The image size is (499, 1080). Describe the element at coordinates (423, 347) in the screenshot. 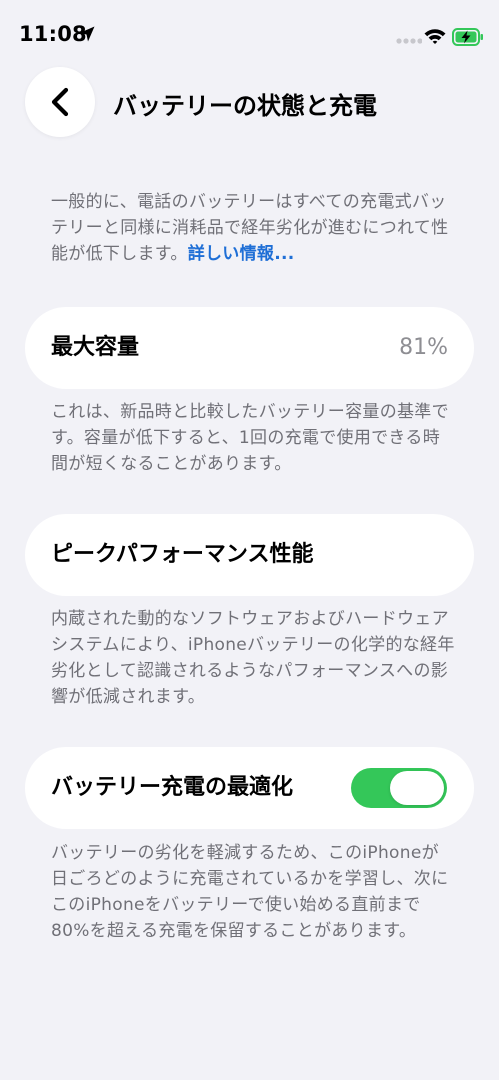

I see `max-capacity-value: 81%` at that location.